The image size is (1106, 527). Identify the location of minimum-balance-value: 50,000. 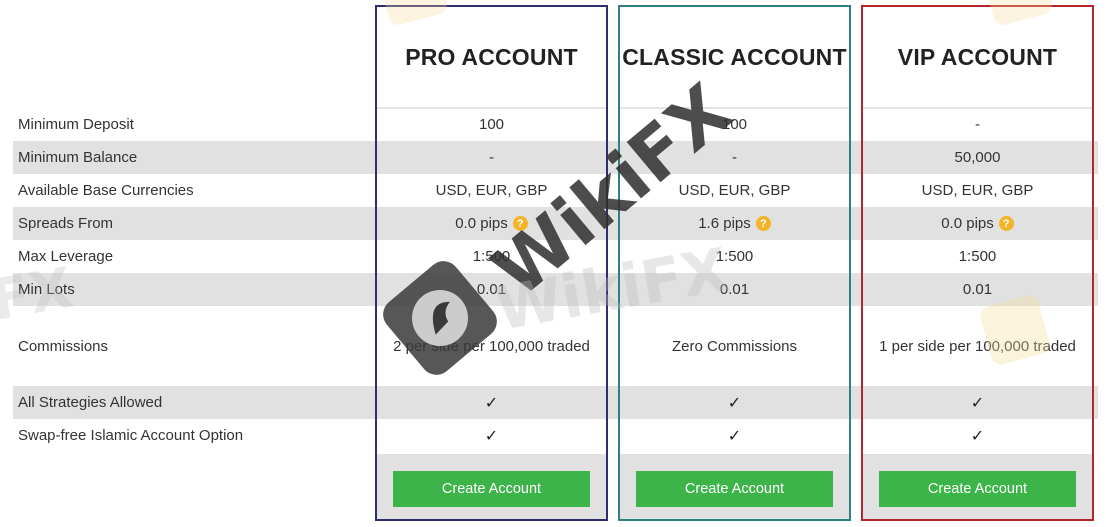
(977, 157).